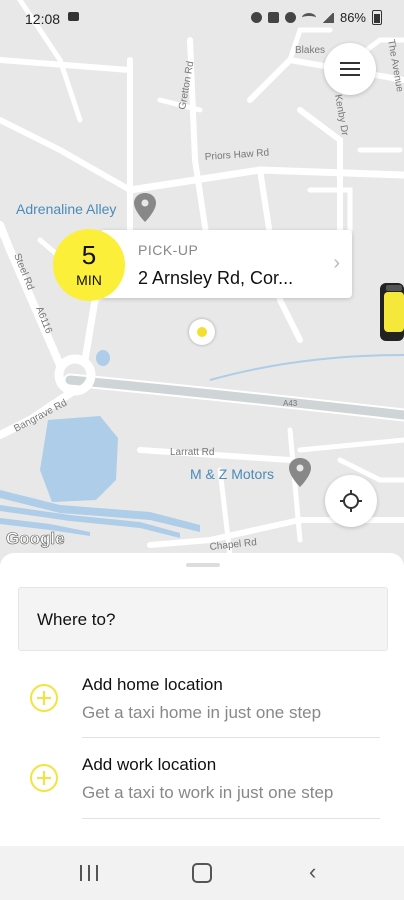  What do you see at coordinates (392, 312) in the screenshot?
I see `taxi-car-icon` at bounding box center [392, 312].